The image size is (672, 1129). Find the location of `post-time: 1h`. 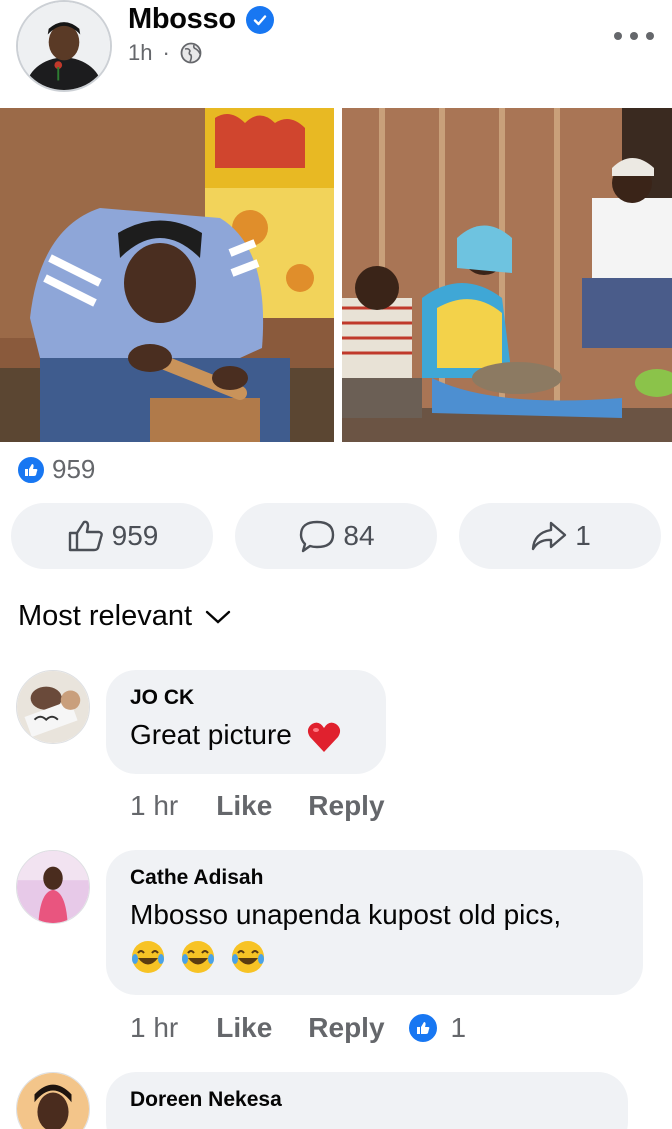

post-time: 1h is located at coordinates (140, 53).